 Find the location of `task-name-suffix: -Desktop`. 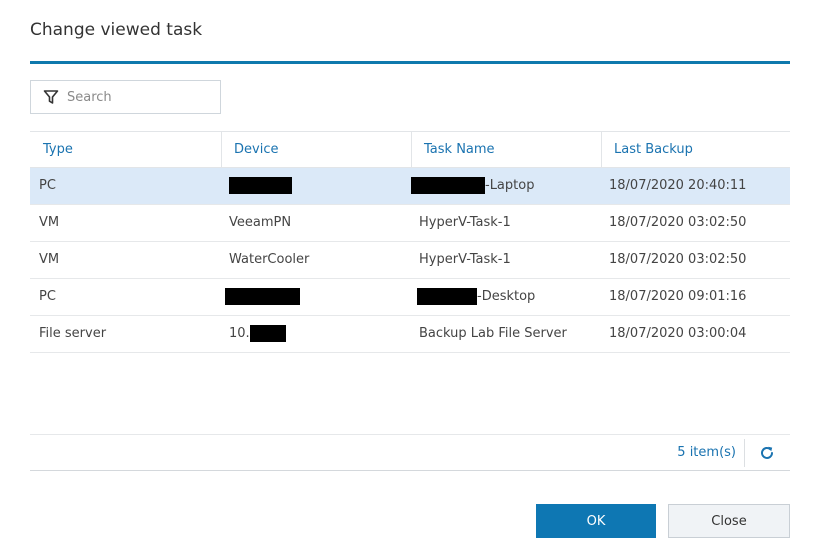

task-name-suffix: -Desktop is located at coordinates (506, 296).